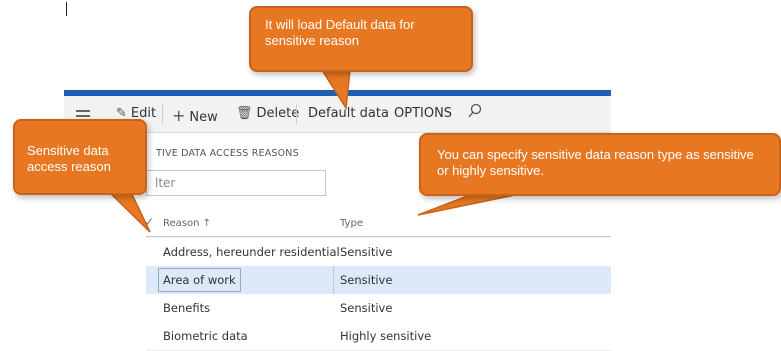 This screenshot has width=781, height=351. Describe the element at coordinates (80, 157) in the screenshot. I see `callout-reason: Sensitive data access reason` at that location.